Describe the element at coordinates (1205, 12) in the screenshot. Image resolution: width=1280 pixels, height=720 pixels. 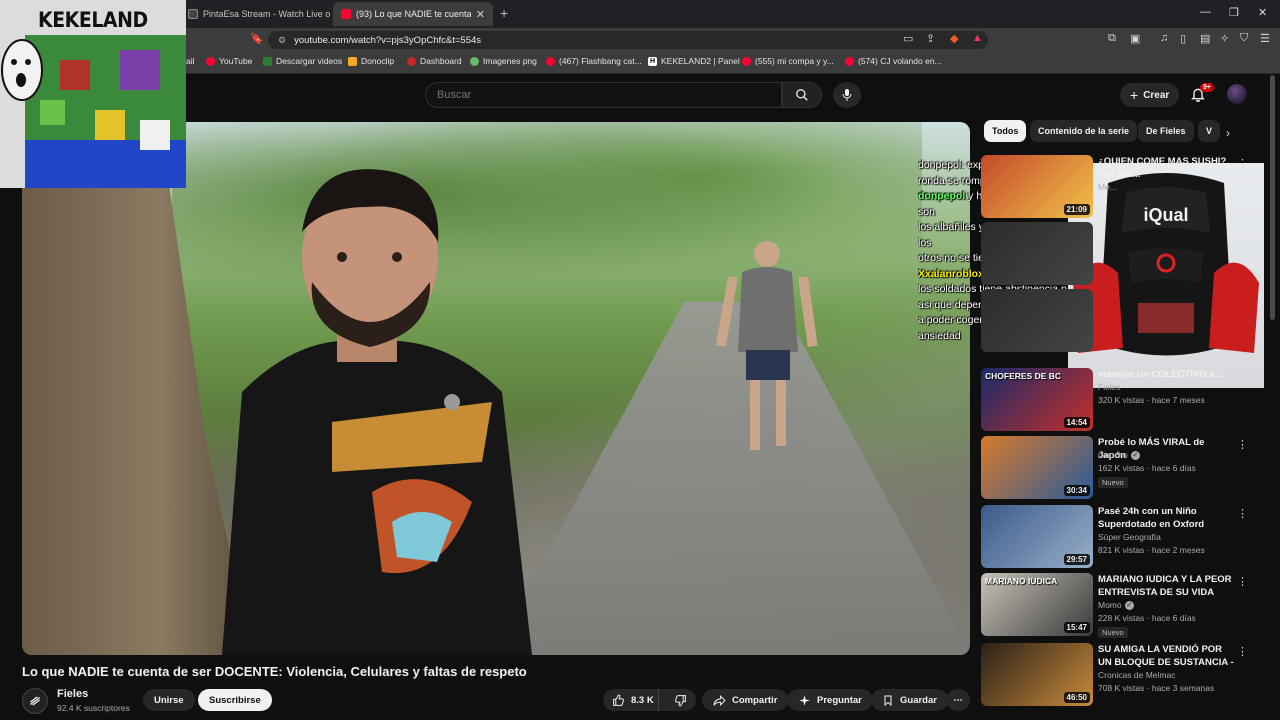
I see `minimize-icon: —` at that location.